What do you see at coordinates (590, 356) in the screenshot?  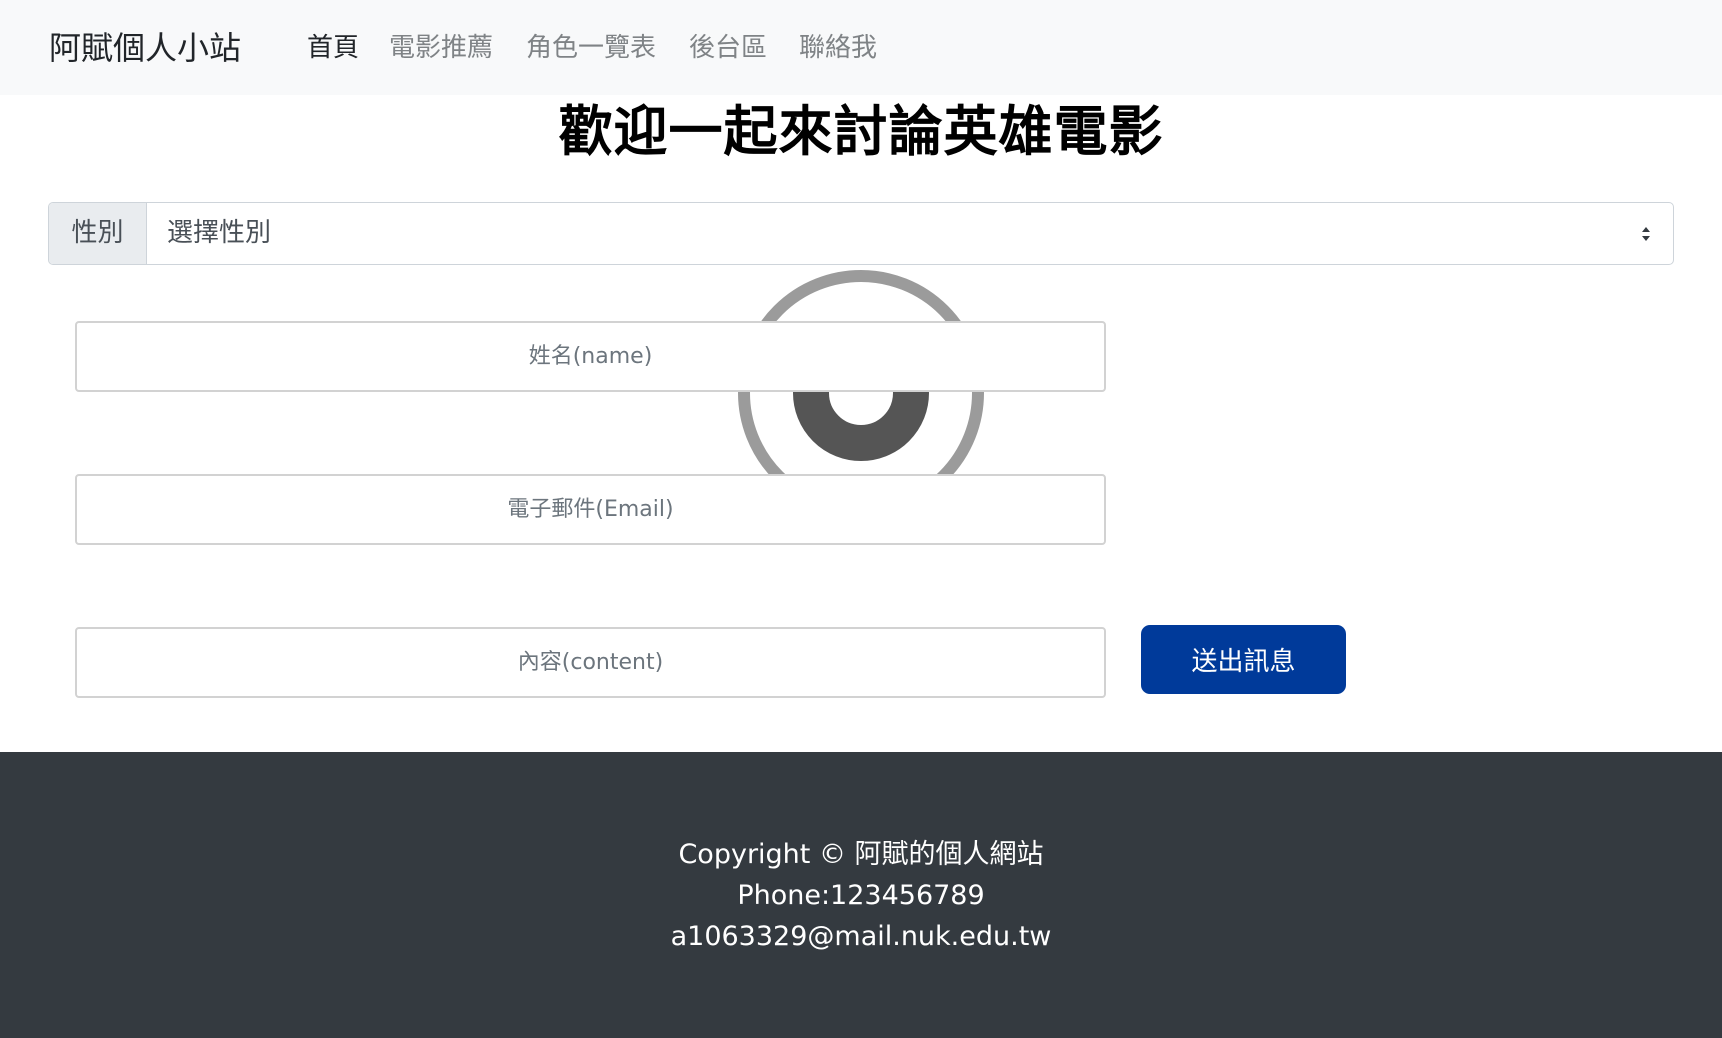 I see `name-input` at bounding box center [590, 356].